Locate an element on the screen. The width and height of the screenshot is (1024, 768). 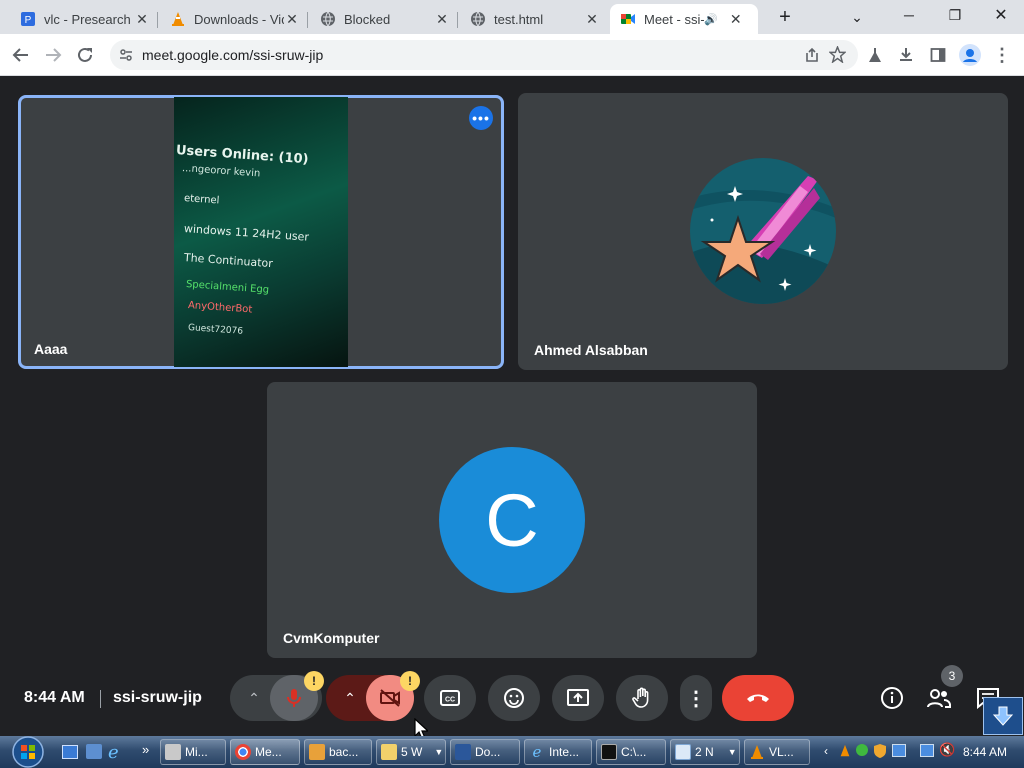
camera-off-icon is located at coordinates (390, 698).